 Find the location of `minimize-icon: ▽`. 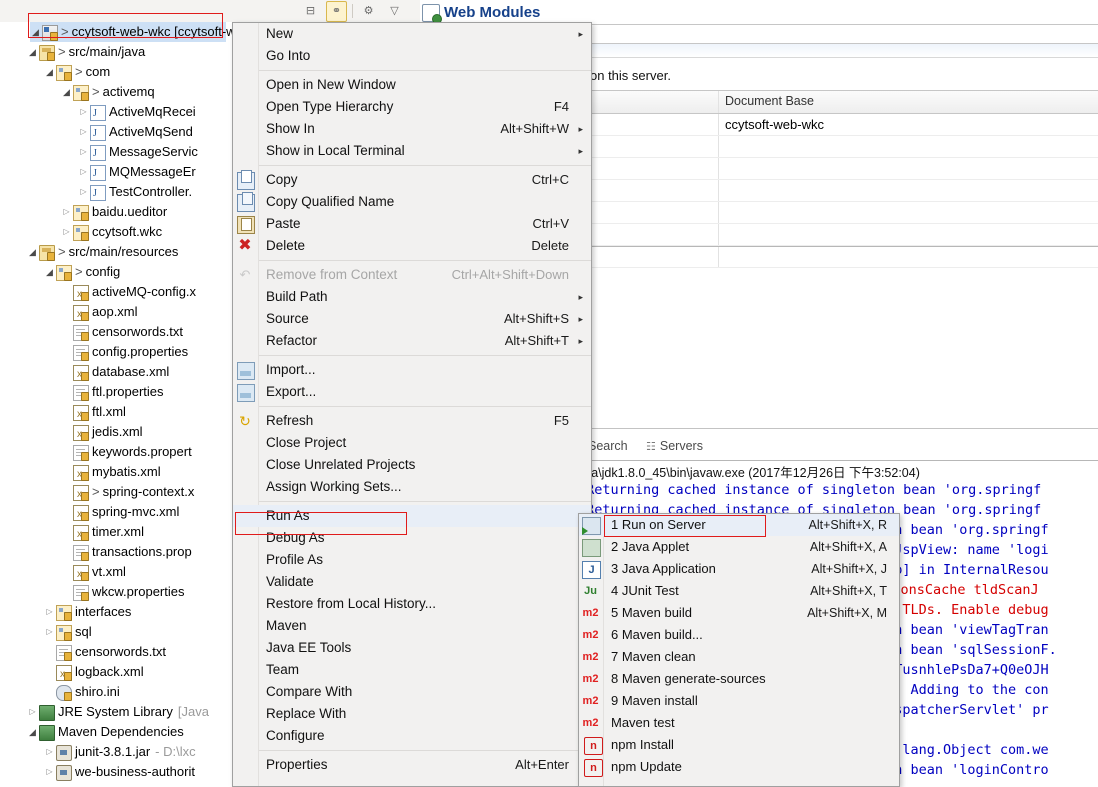

minimize-icon: ▽ is located at coordinates (394, 11).